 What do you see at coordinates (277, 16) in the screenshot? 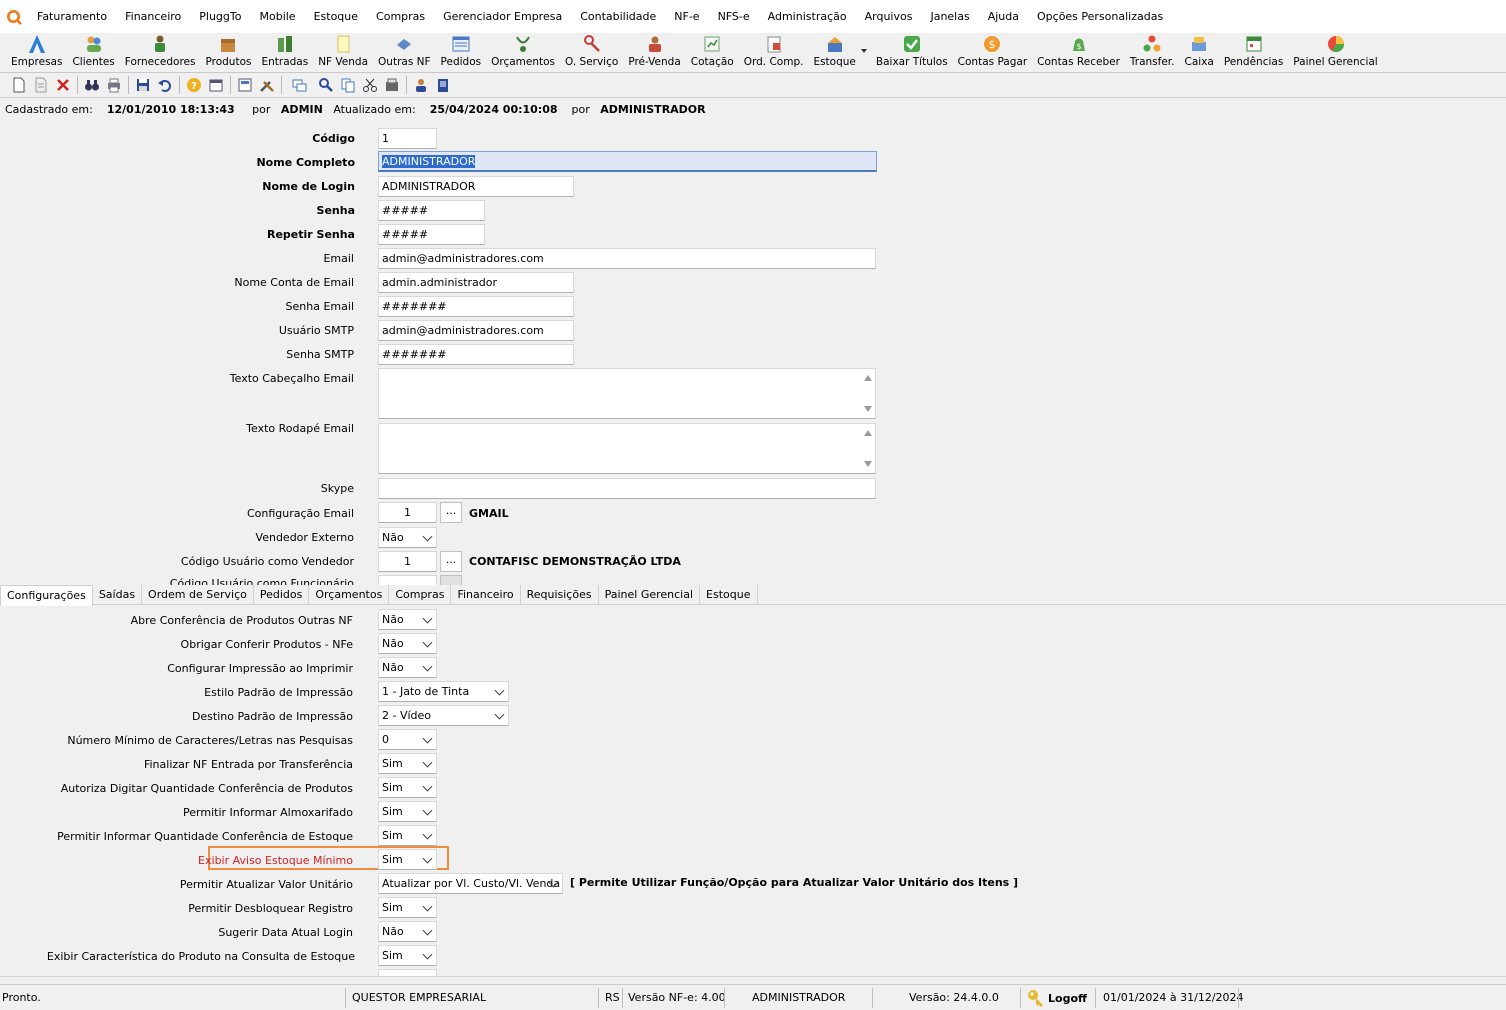
I see `menu-mobile: Mobile` at bounding box center [277, 16].